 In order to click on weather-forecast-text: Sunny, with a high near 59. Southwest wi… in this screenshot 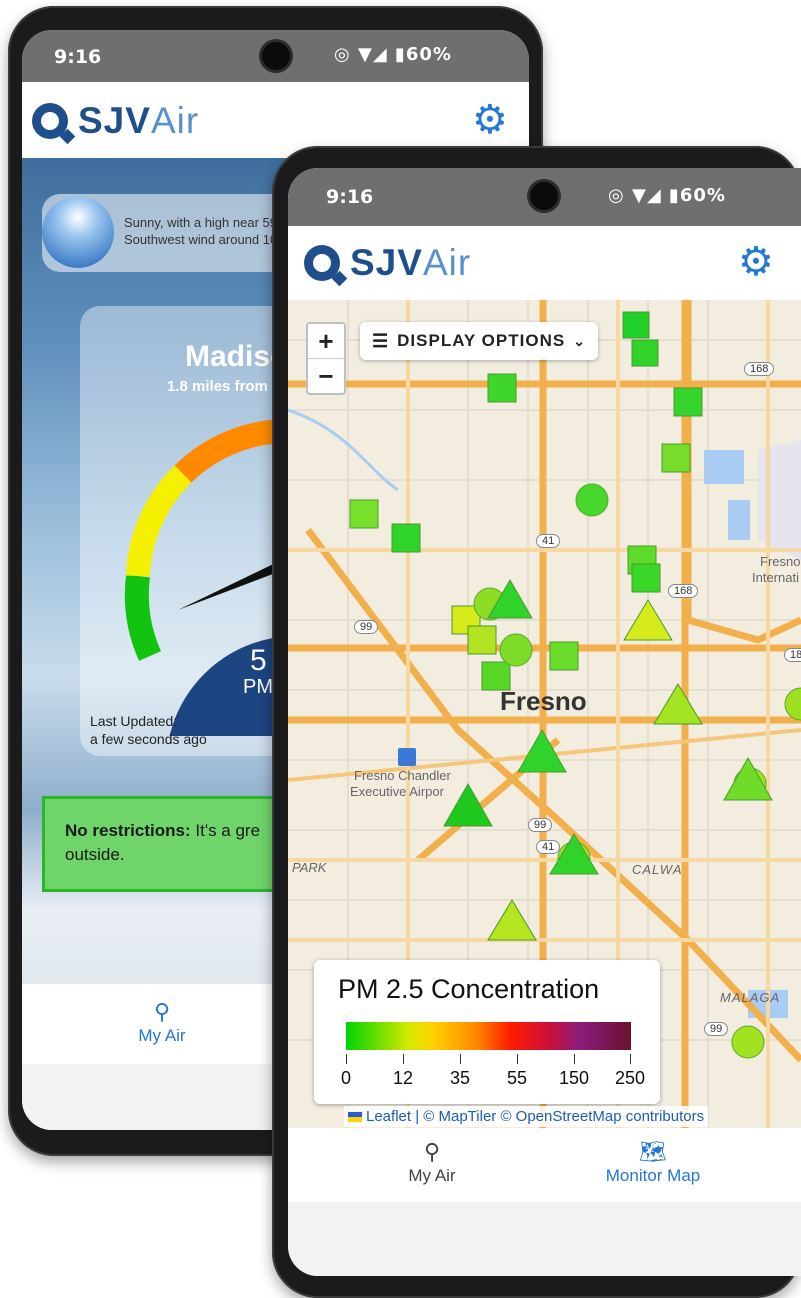, I will do `click(202, 232)`.